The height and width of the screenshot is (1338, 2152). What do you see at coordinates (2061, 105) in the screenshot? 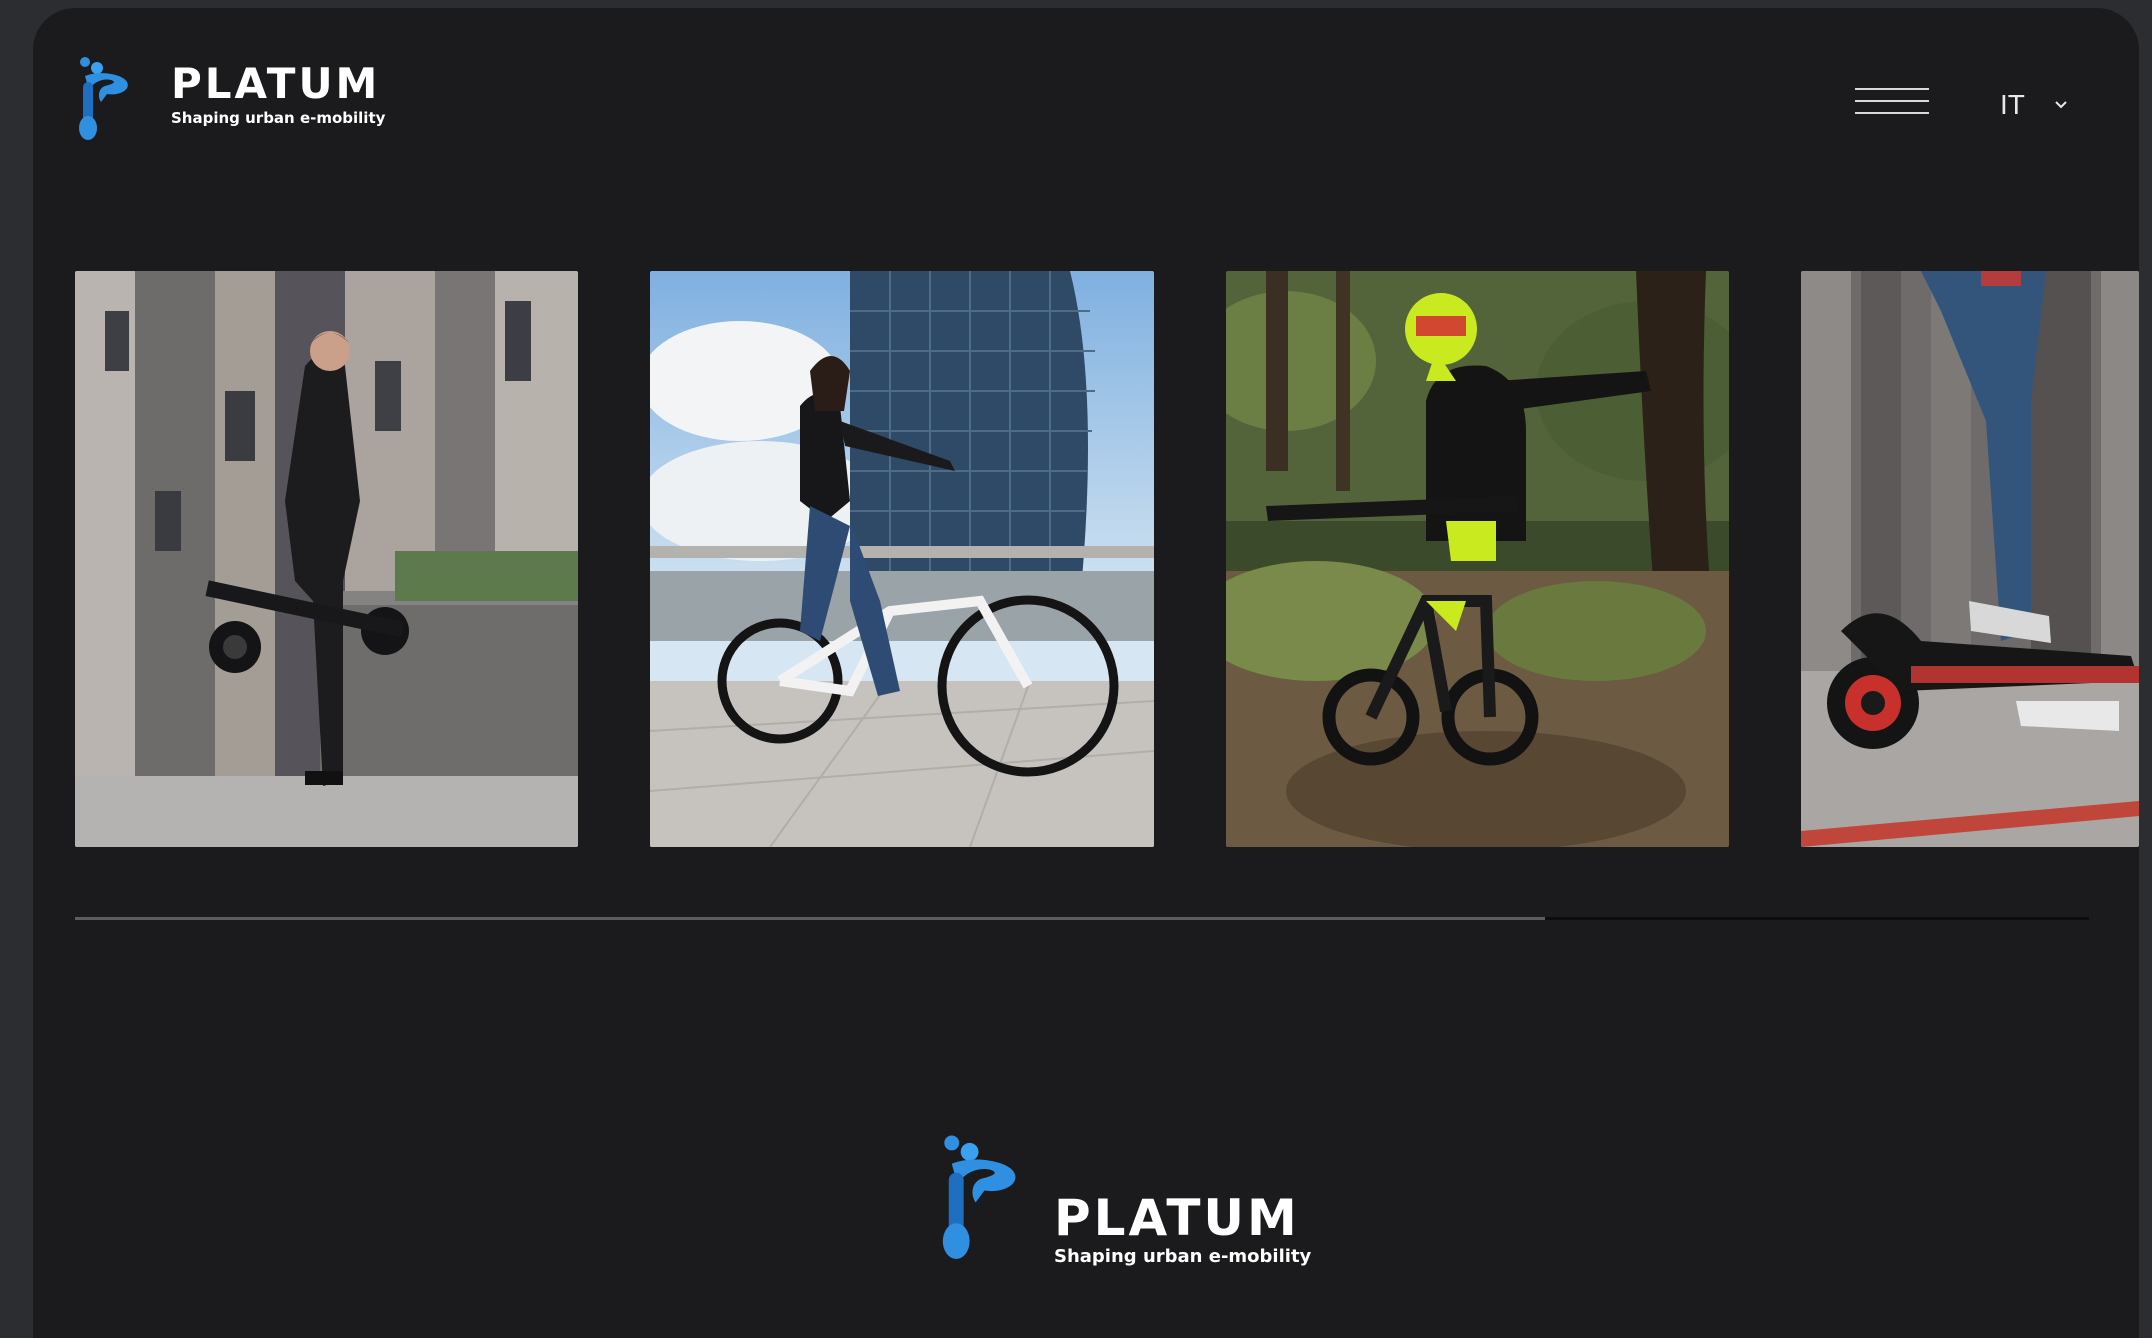
I see `chevron-down-icon` at bounding box center [2061, 105].